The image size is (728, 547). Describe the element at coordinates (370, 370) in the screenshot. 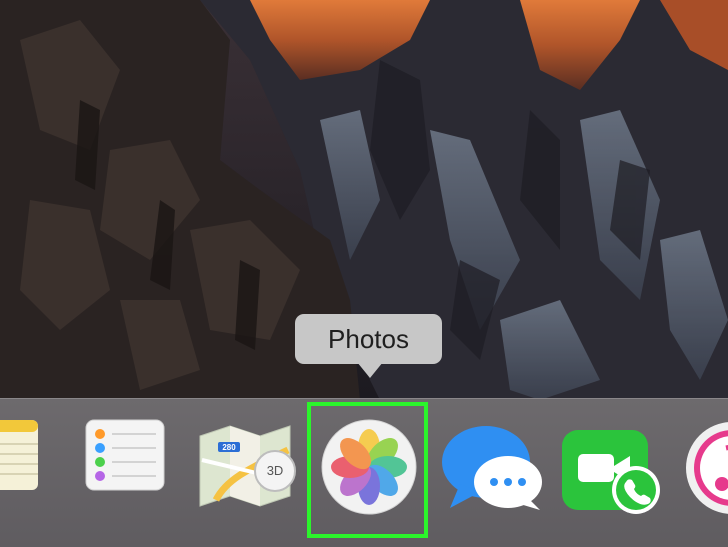

I see `tooltip-arrow` at that location.